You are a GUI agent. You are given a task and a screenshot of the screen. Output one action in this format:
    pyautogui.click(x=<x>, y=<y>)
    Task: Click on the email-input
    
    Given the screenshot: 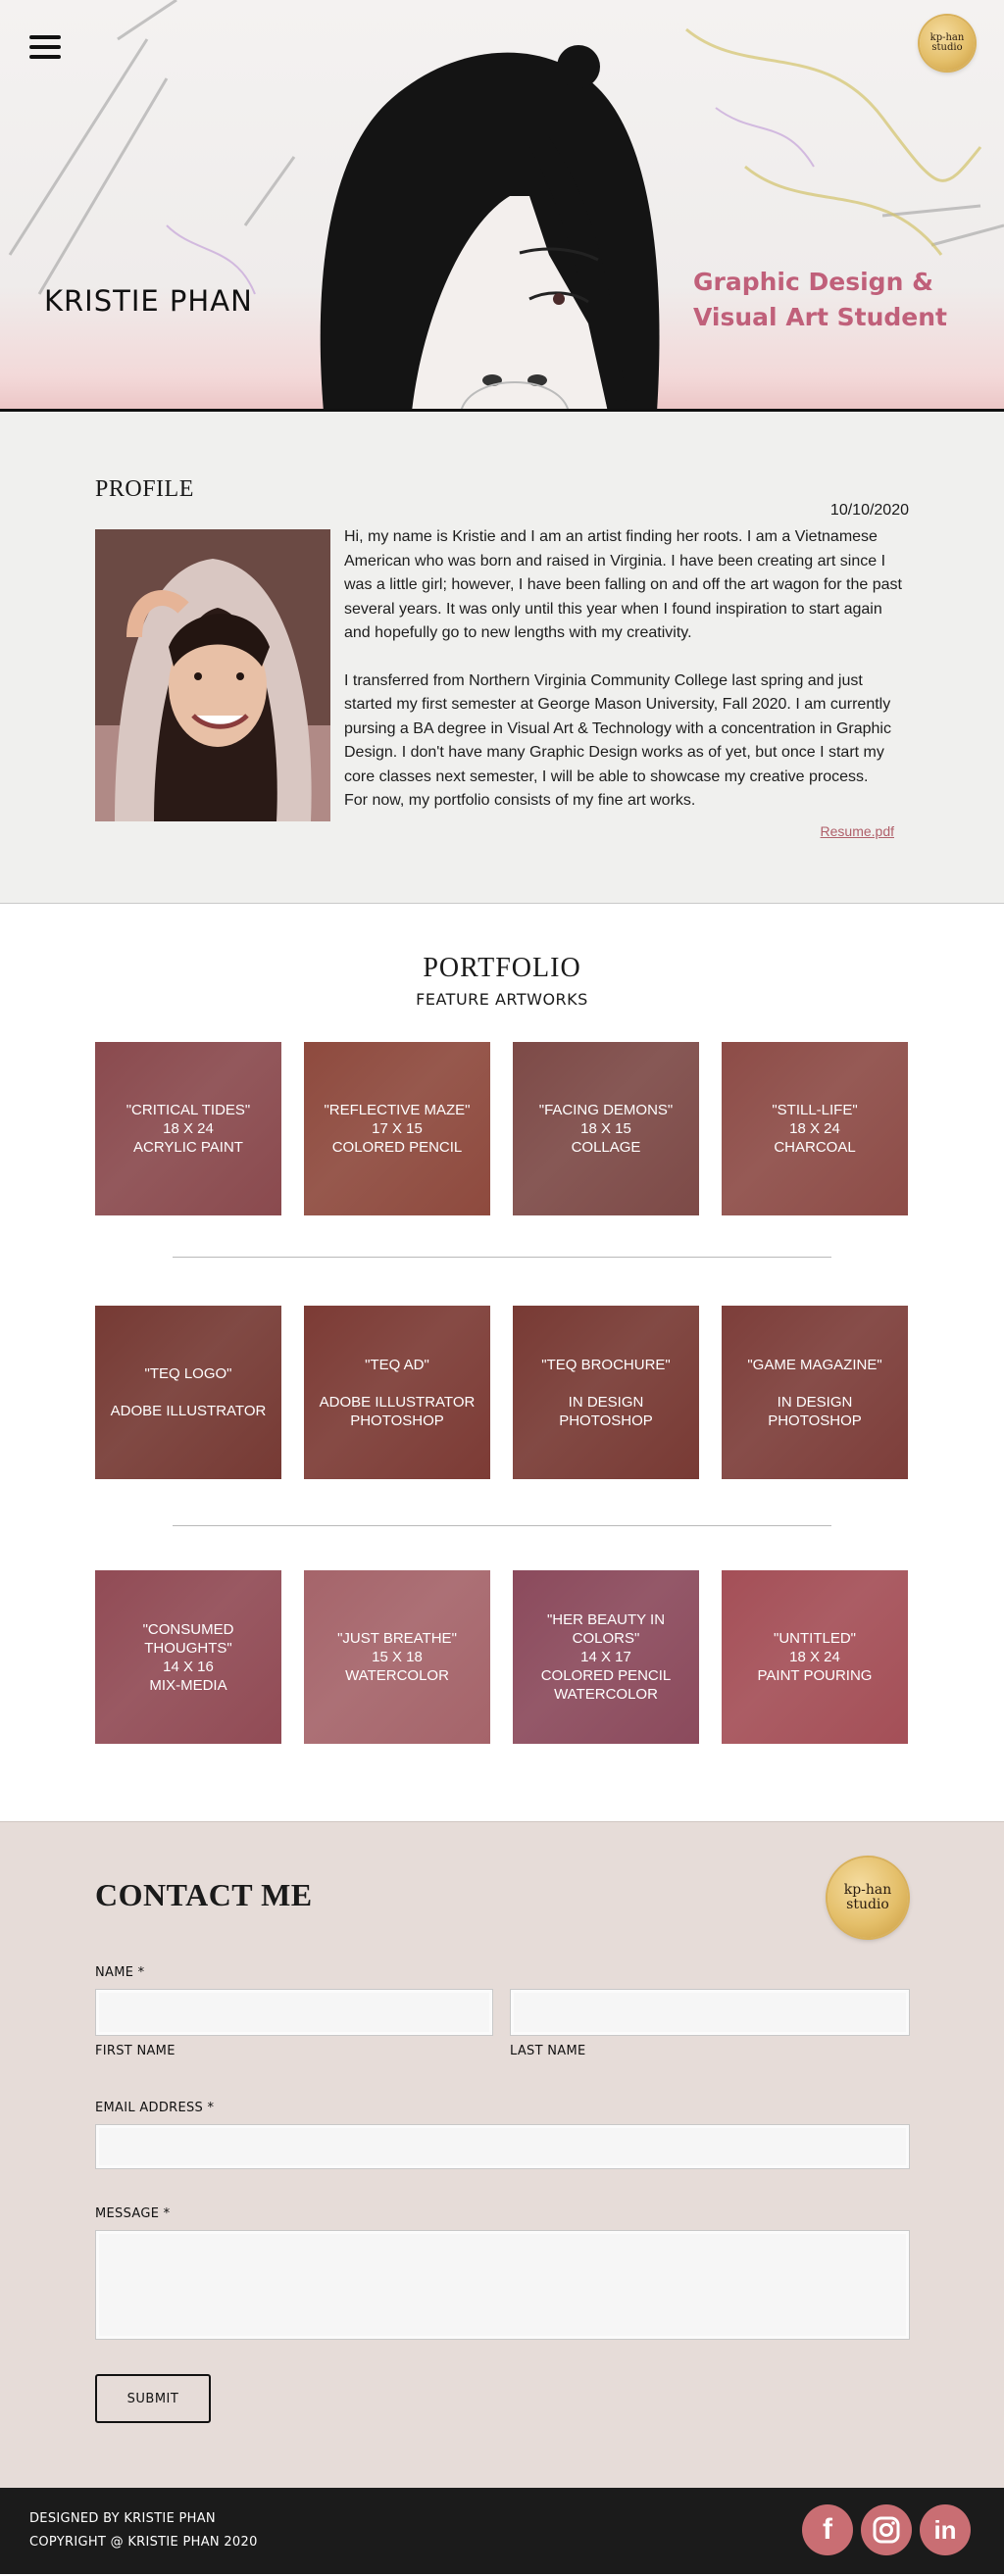 What is the action you would take?
    pyautogui.click(x=502, y=2146)
    